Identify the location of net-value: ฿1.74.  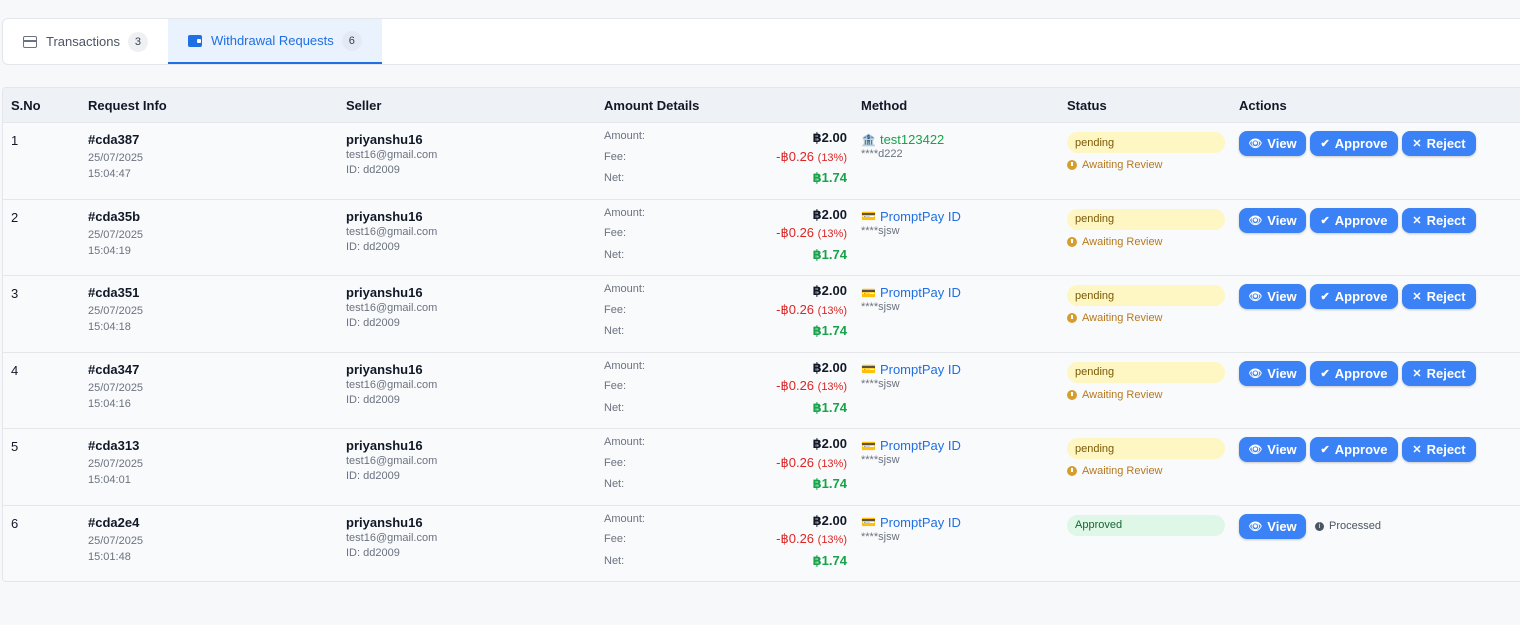
(829, 254).